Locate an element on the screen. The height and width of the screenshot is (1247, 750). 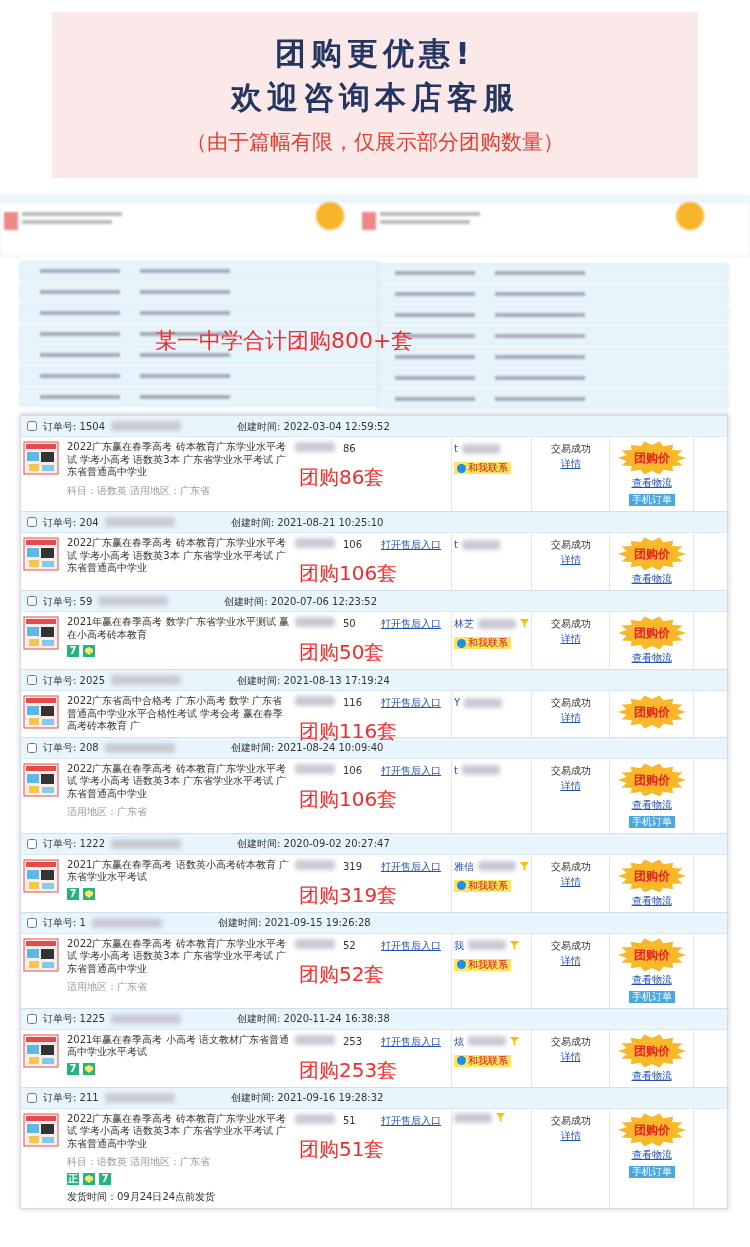
quantity: 253 is located at coordinates (353, 1041).